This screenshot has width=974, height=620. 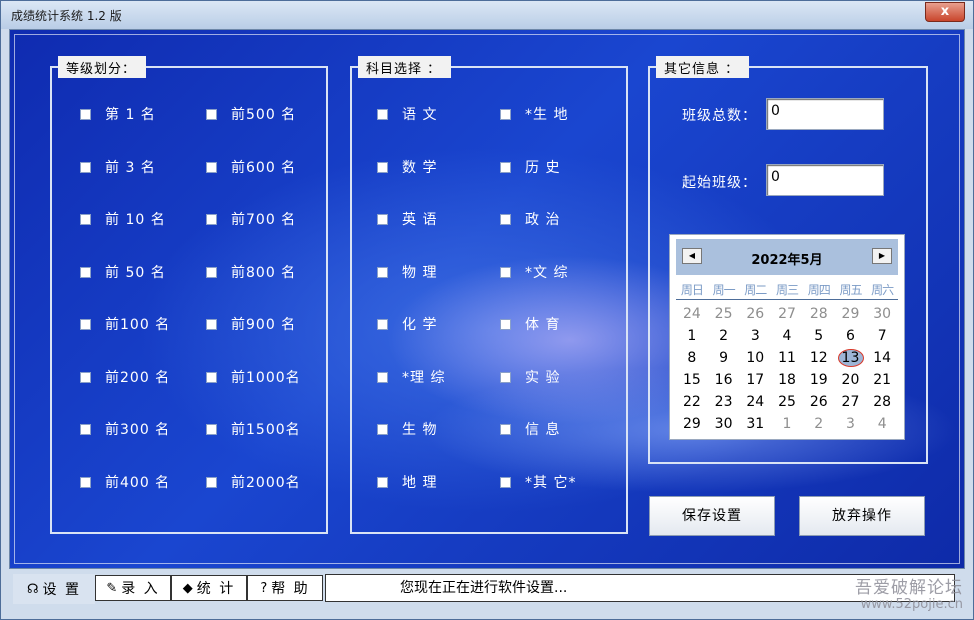 I want to click on calendar-day: 23, so click(x=724, y=402).